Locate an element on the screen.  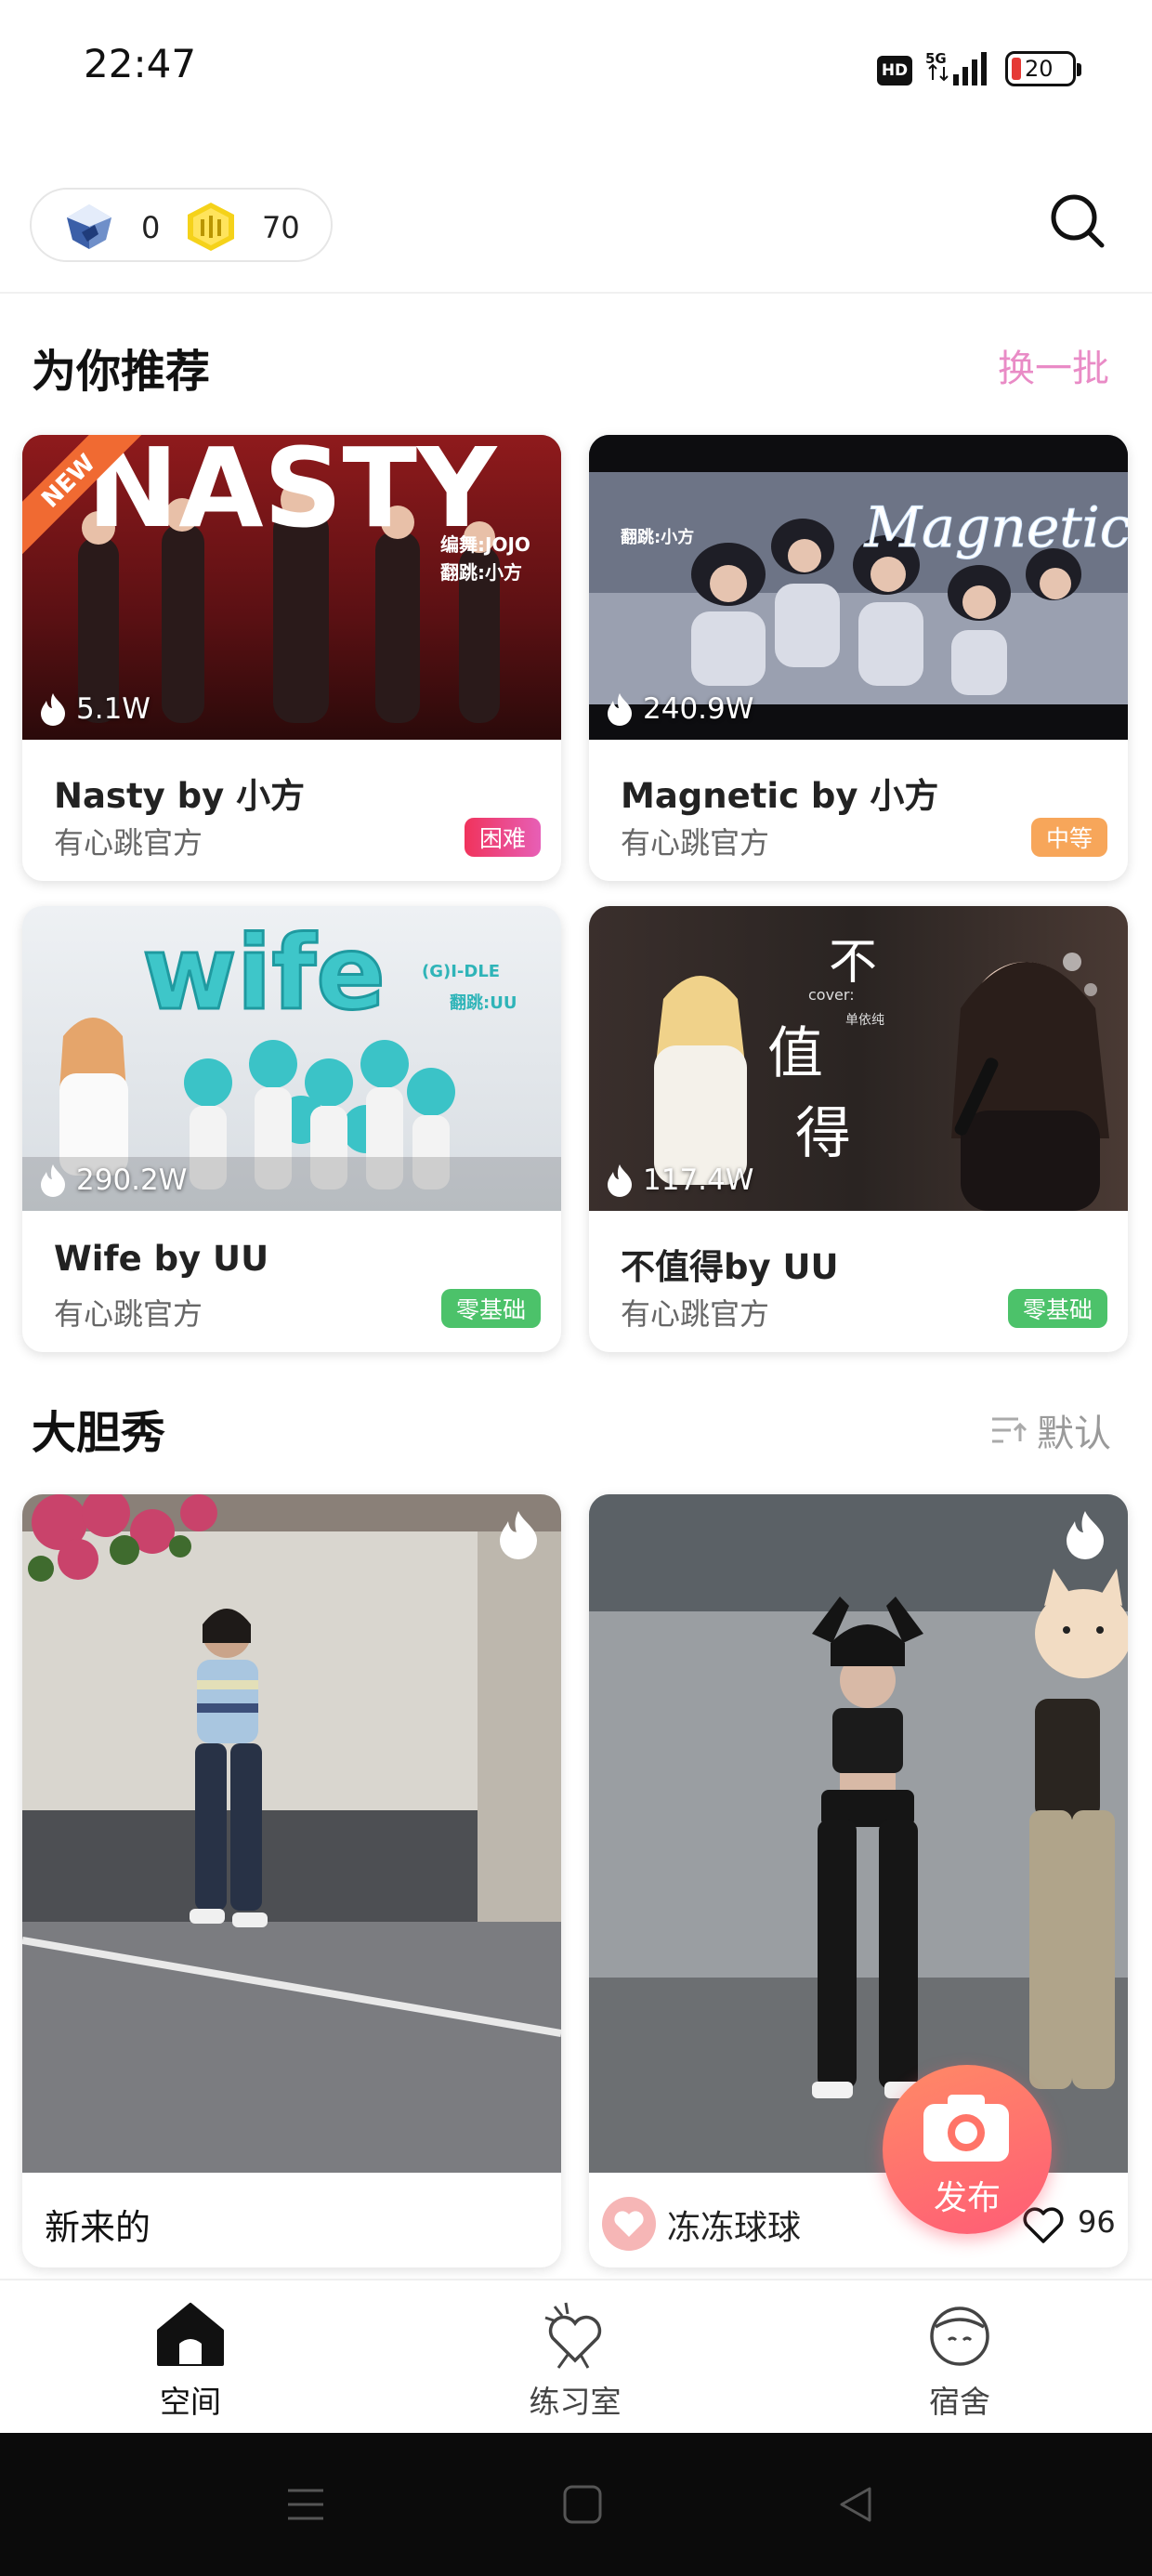
battery-level: 20 is located at coordinates (1039, 69).